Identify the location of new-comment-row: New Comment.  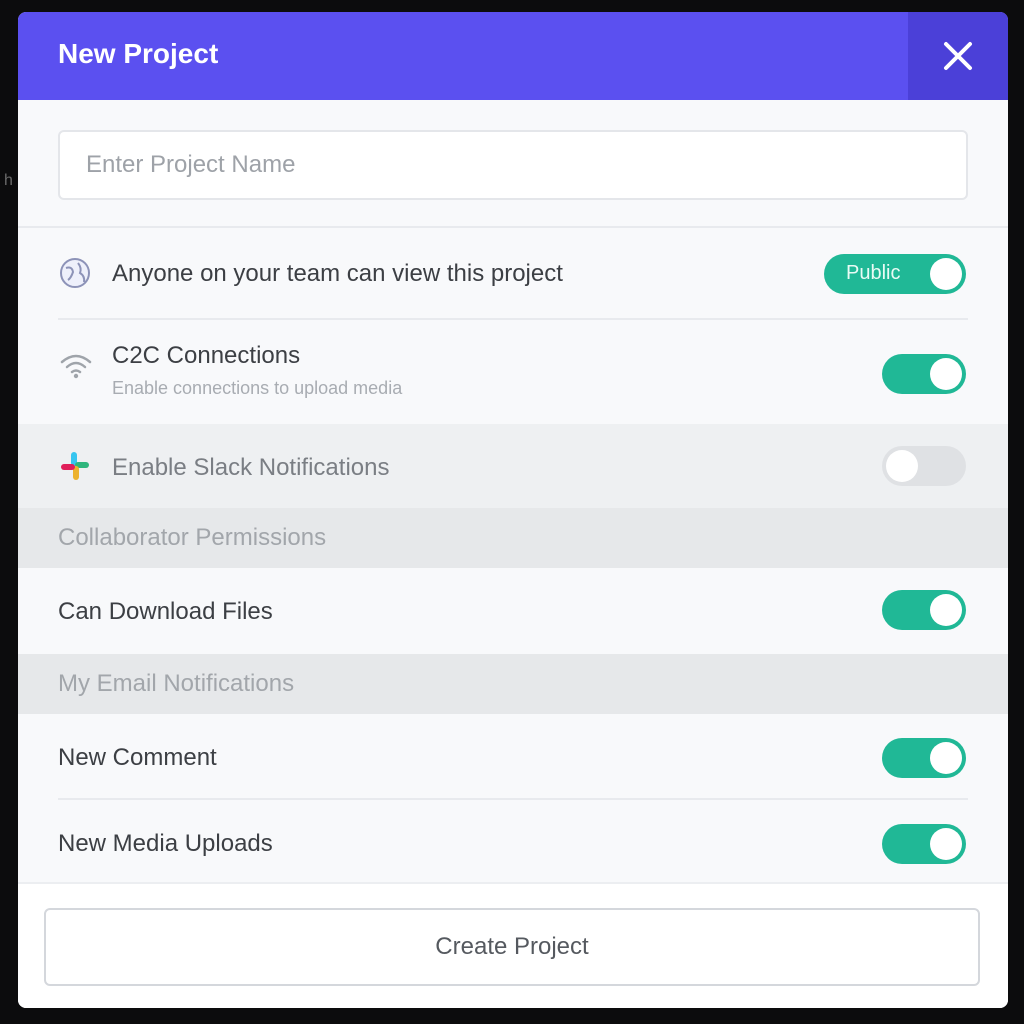
(513, 756).